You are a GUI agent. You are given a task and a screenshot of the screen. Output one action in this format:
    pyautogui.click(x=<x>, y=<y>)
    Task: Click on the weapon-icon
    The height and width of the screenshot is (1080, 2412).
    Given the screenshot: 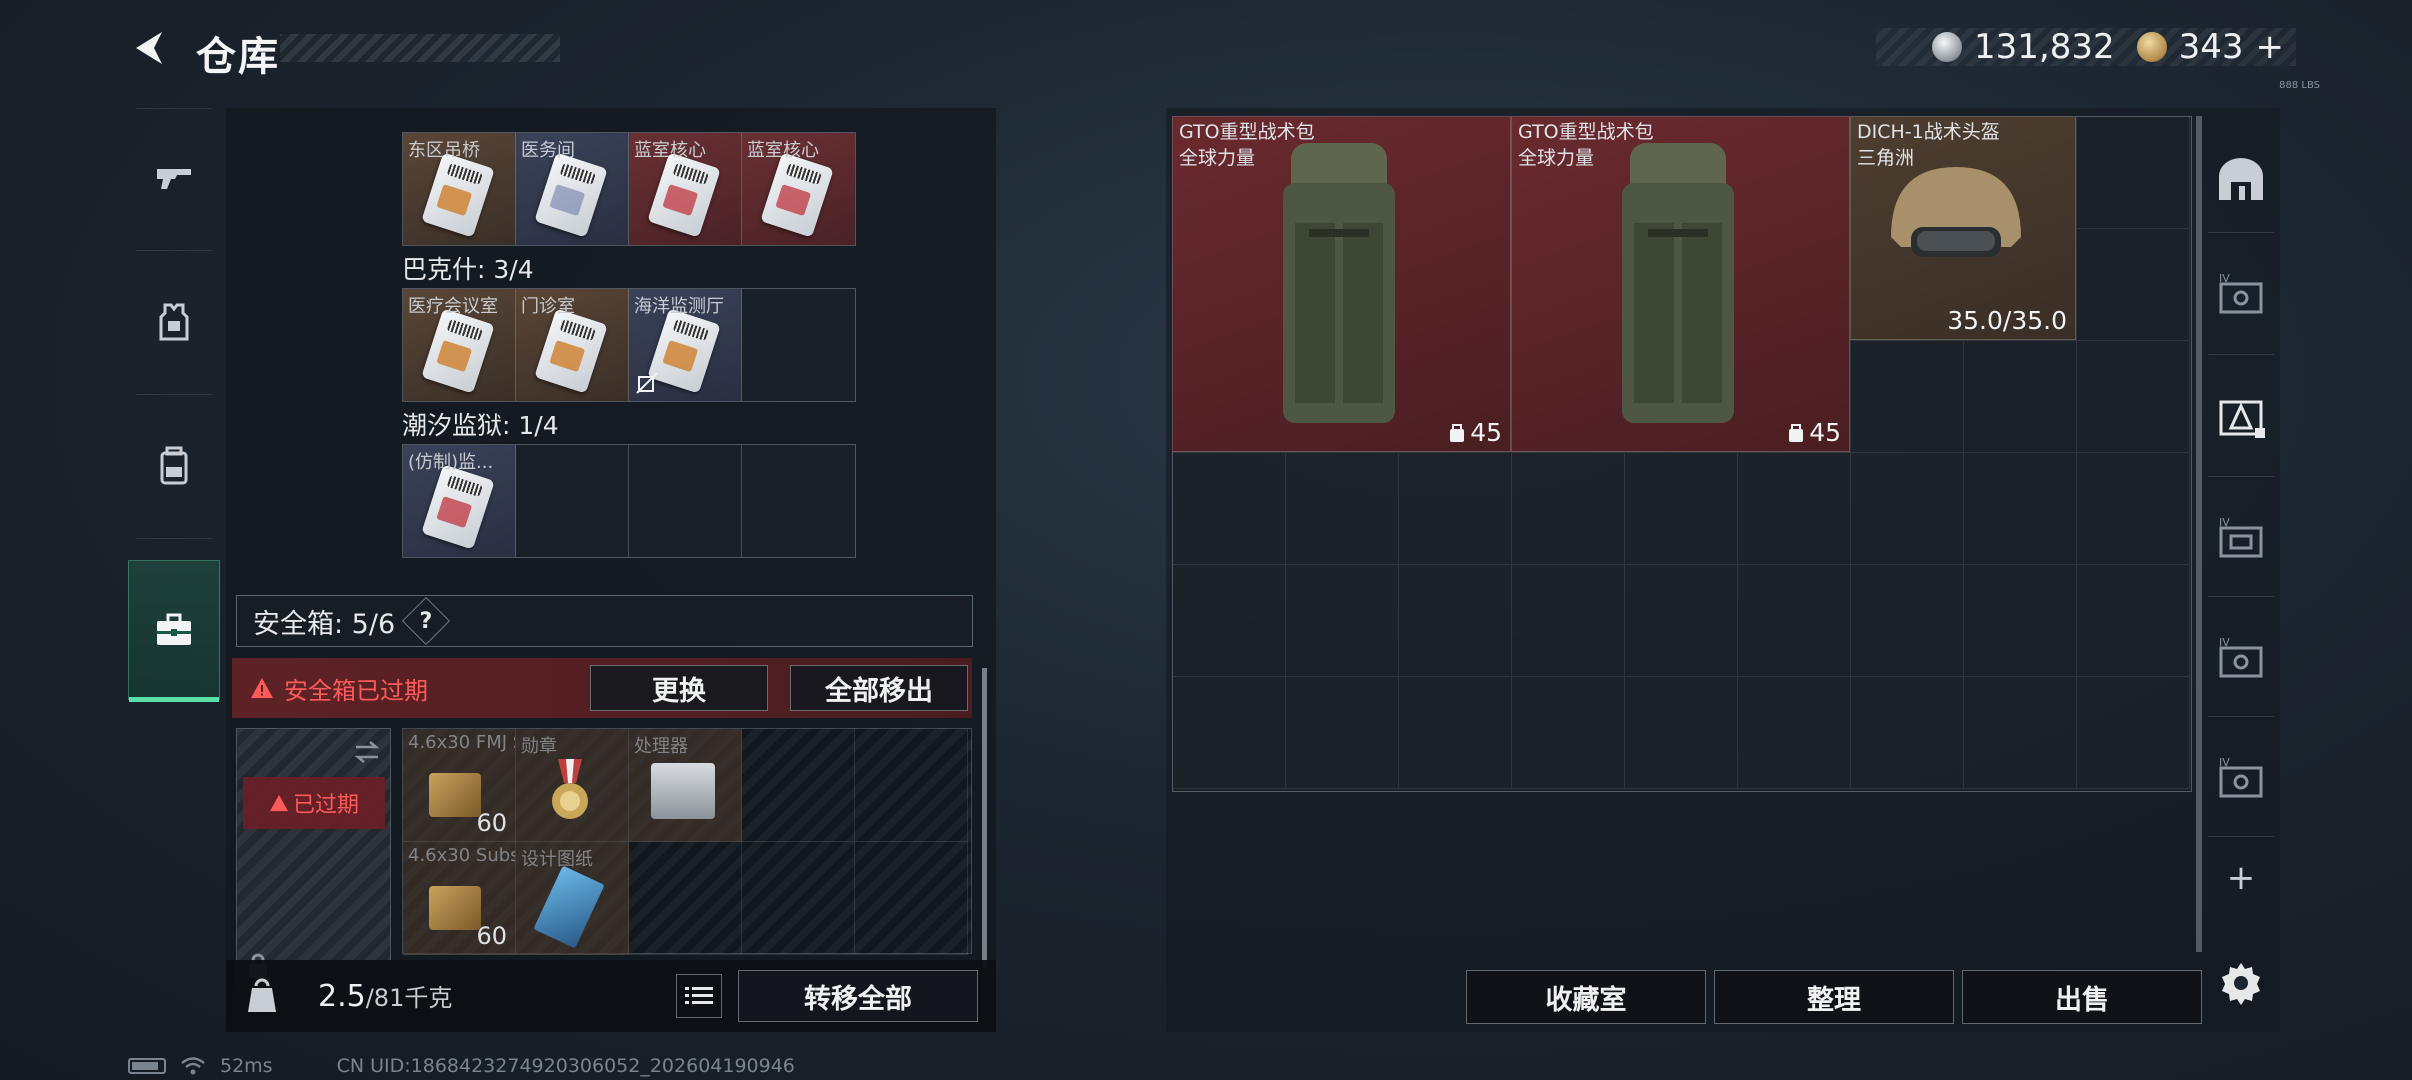 What is the action you would take?
    pyautogui.click(x=174, y=179)
    